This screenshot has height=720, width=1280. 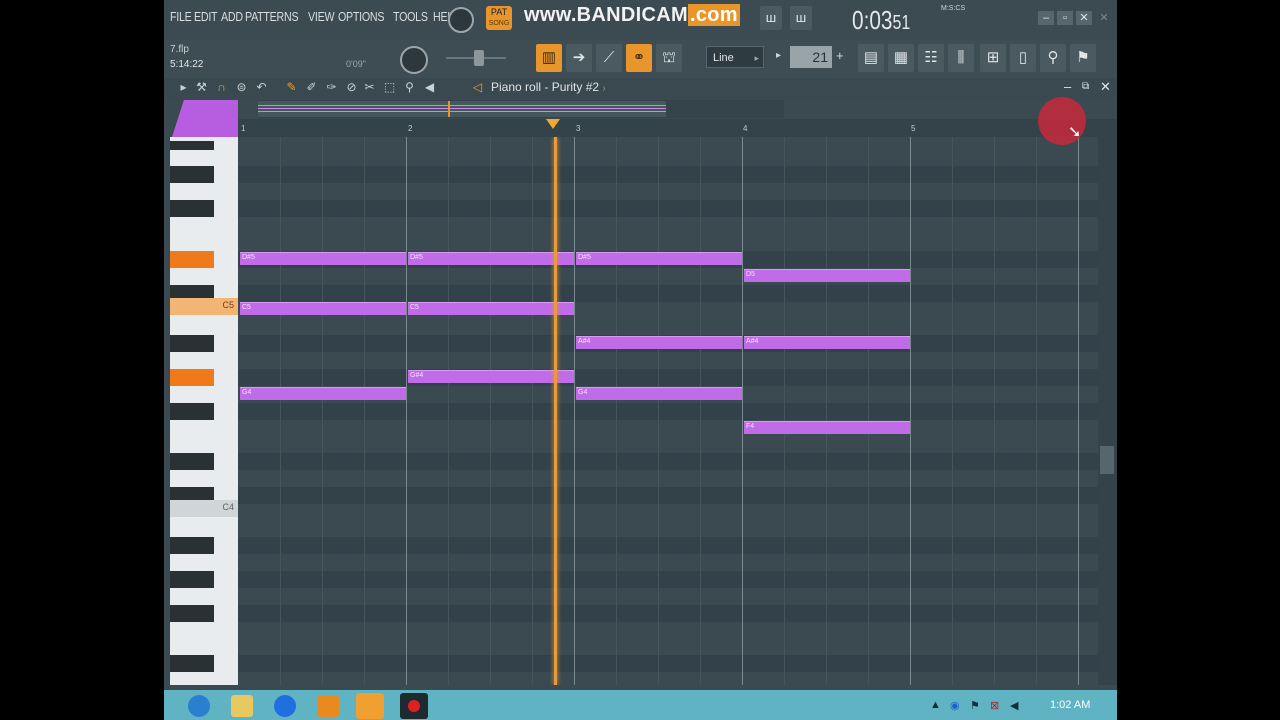 What do you see at coordinates (389, 87) in the screenshot?
I see `select-tool-icon: ⬚` at bounding box center [389, 87].